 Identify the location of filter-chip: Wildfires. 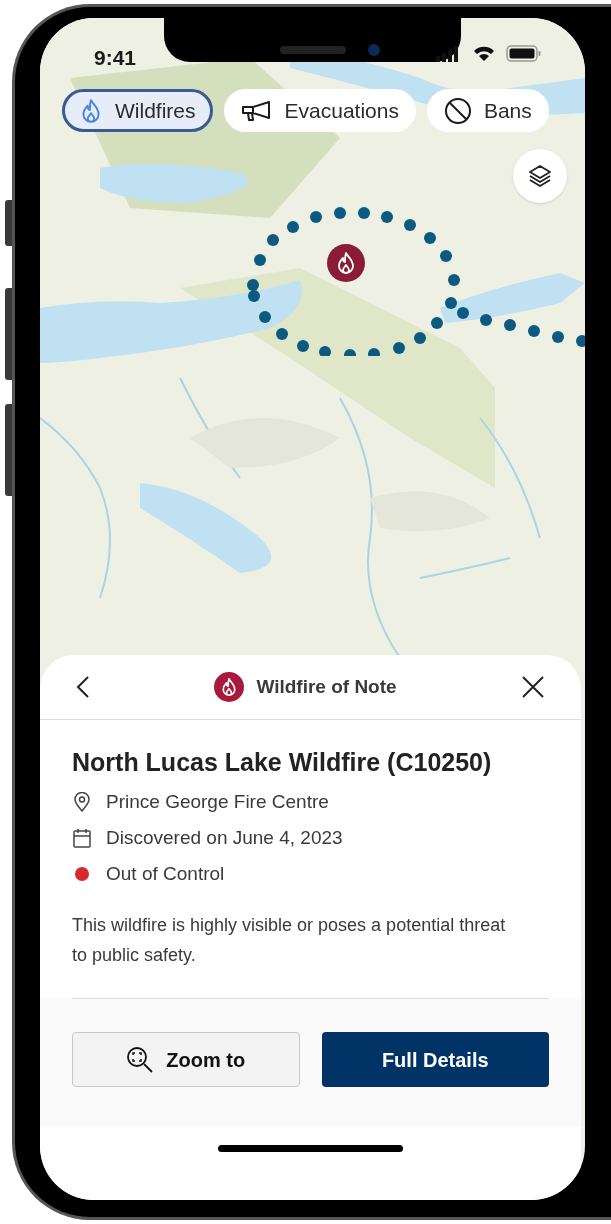
(137, 110).